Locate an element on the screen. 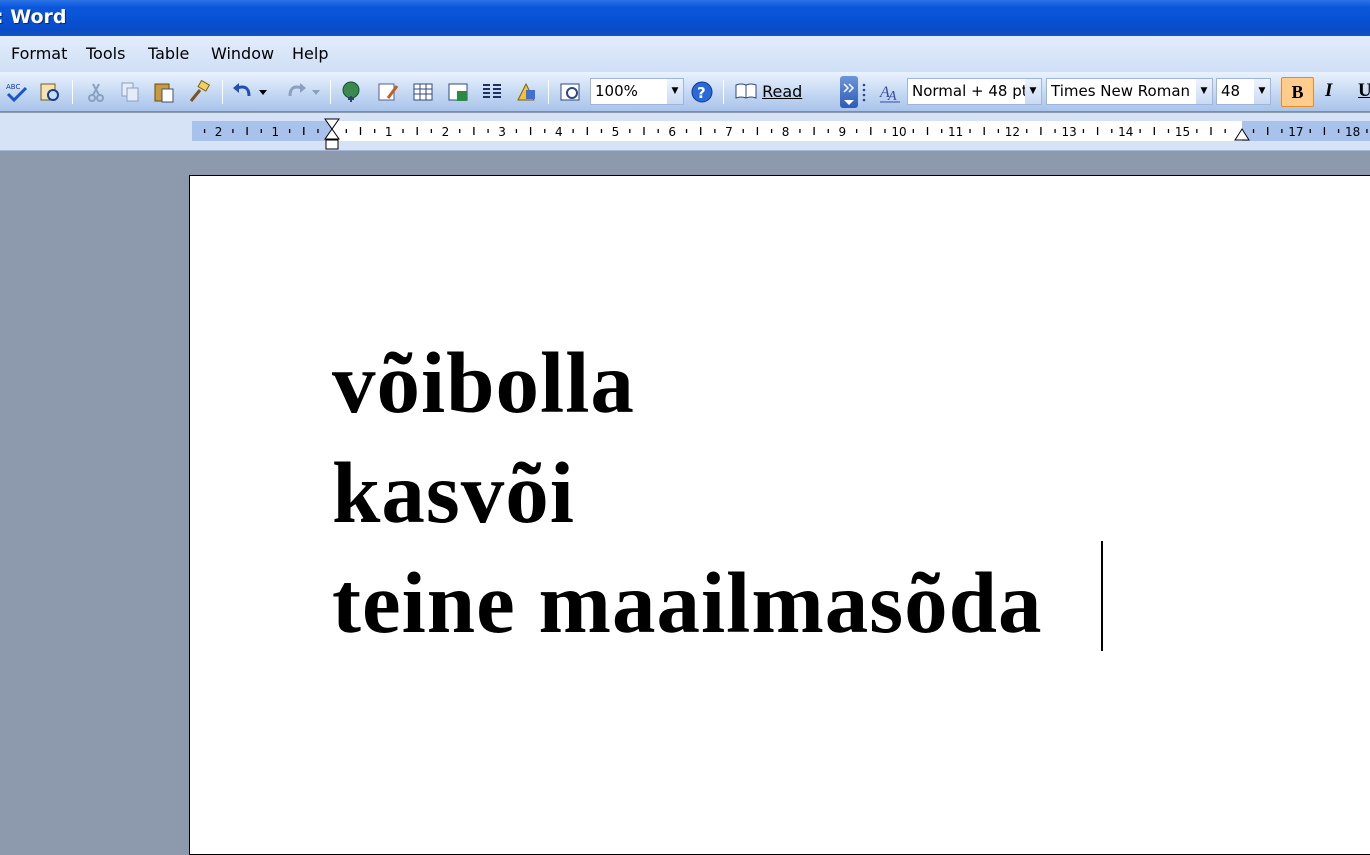  columns-icon is located at coordinates (492, 92).